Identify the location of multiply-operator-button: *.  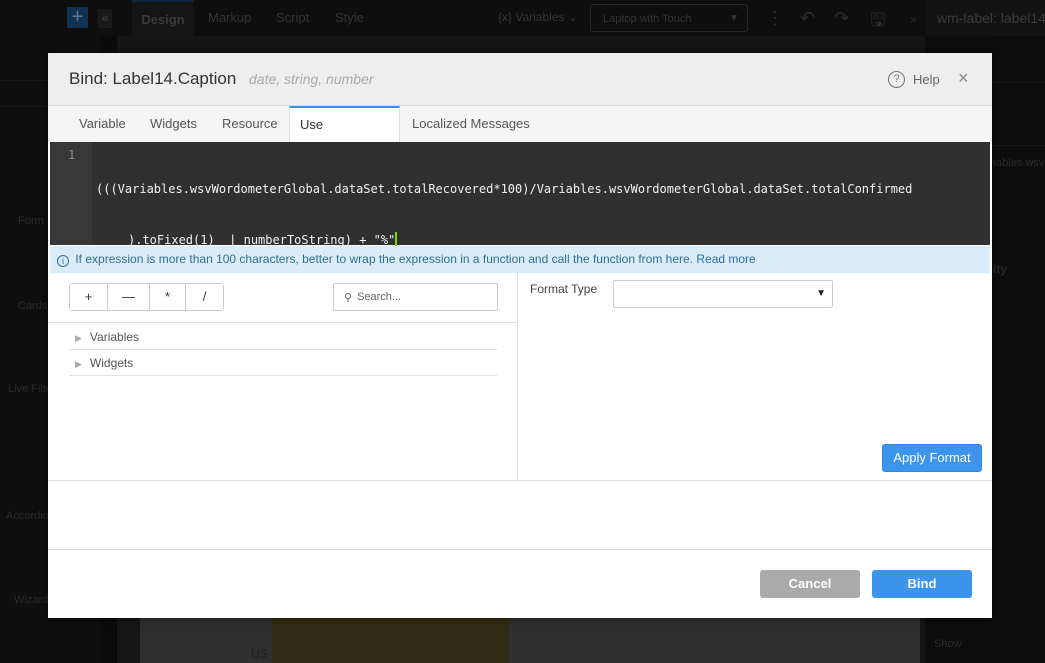
(168, 297).